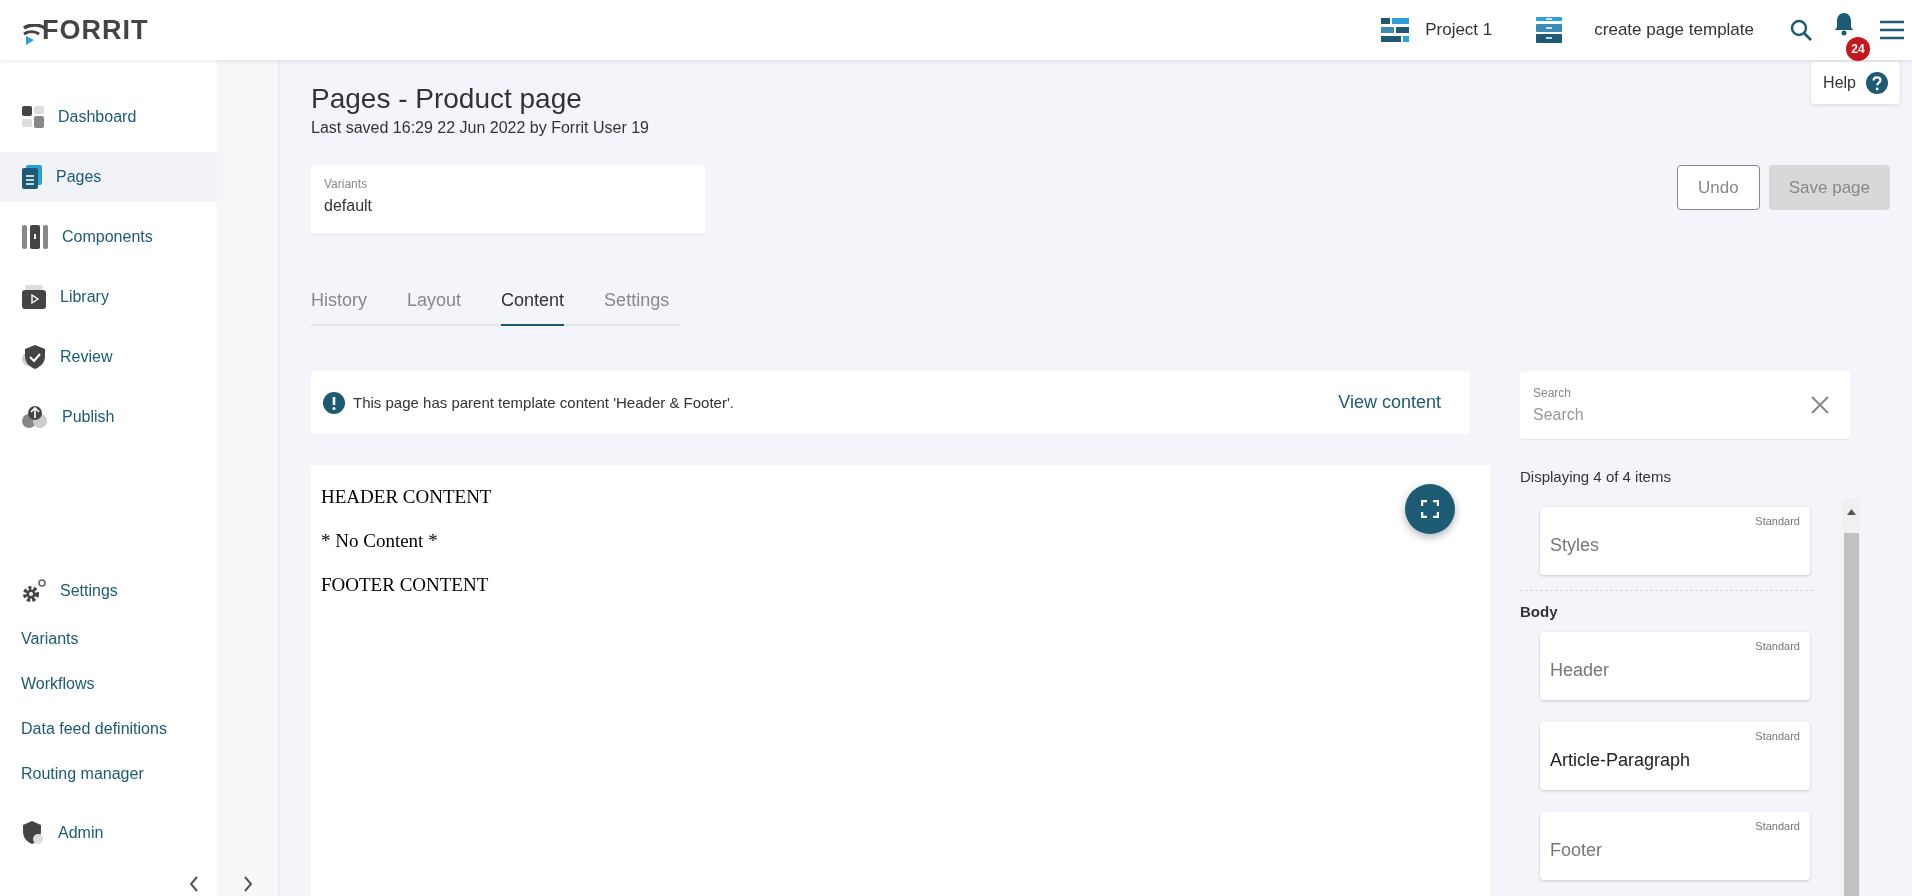 The width and height of the screenshot is (1912, 896). I want to click on item-count: Displaying 4 of 4 items, so click(1596, 476).